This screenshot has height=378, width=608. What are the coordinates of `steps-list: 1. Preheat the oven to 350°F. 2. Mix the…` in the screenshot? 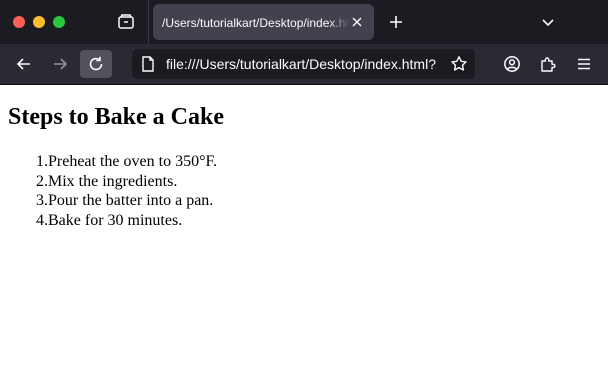 It's located at (208, 191).